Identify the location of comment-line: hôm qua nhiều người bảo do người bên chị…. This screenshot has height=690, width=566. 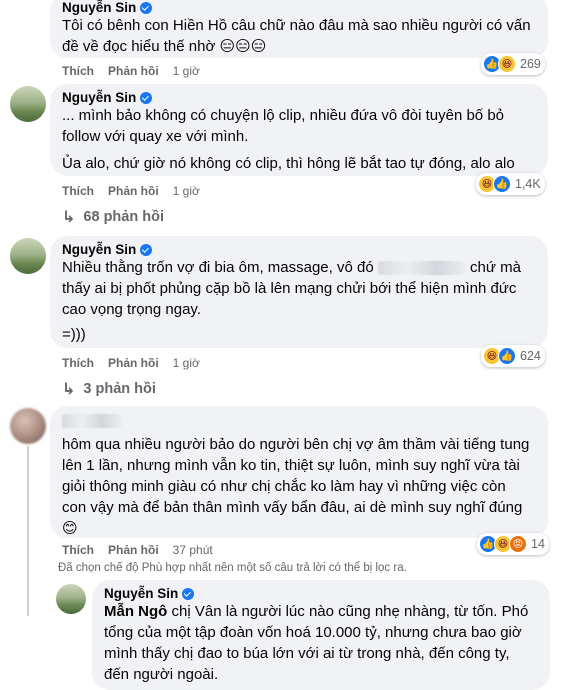
(296, 444).